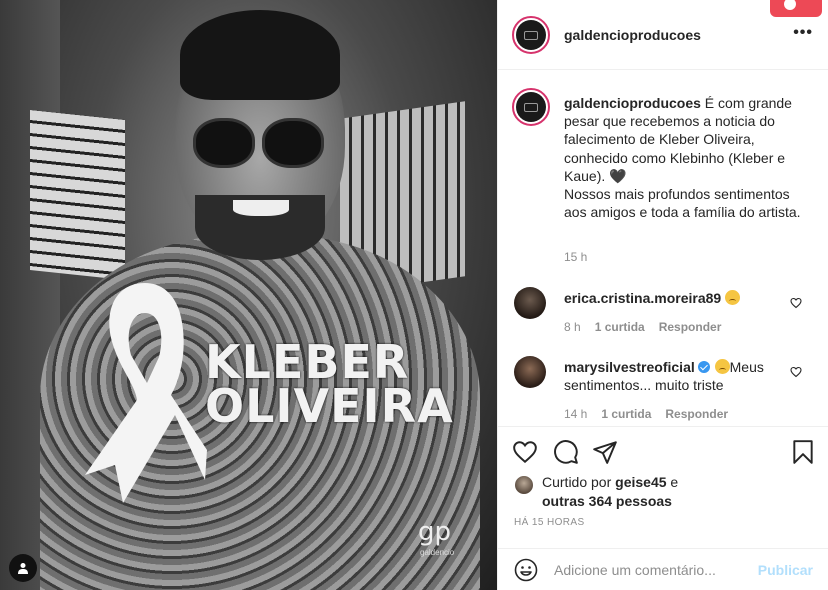  I want to click on comment-text: erica.cristina.moreira89, so click(674, 298).